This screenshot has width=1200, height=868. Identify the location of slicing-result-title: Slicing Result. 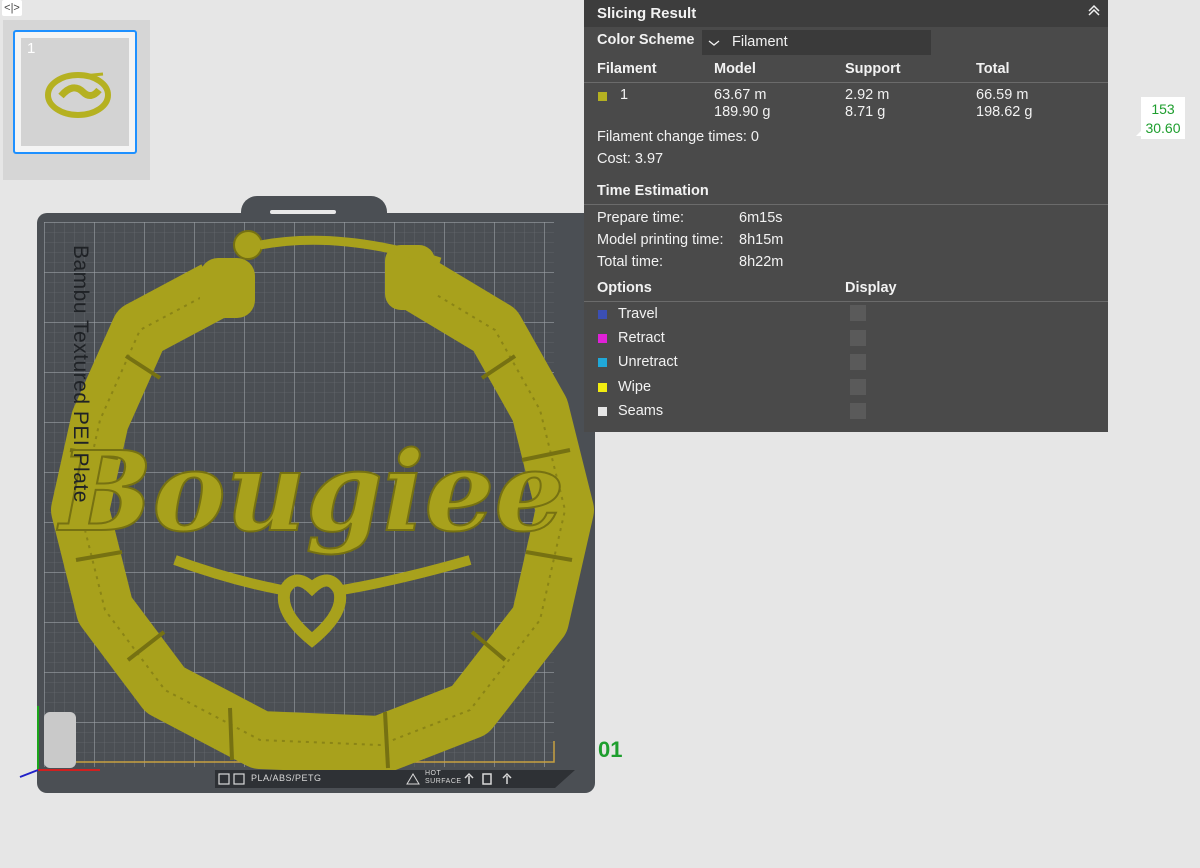
(647, 13).